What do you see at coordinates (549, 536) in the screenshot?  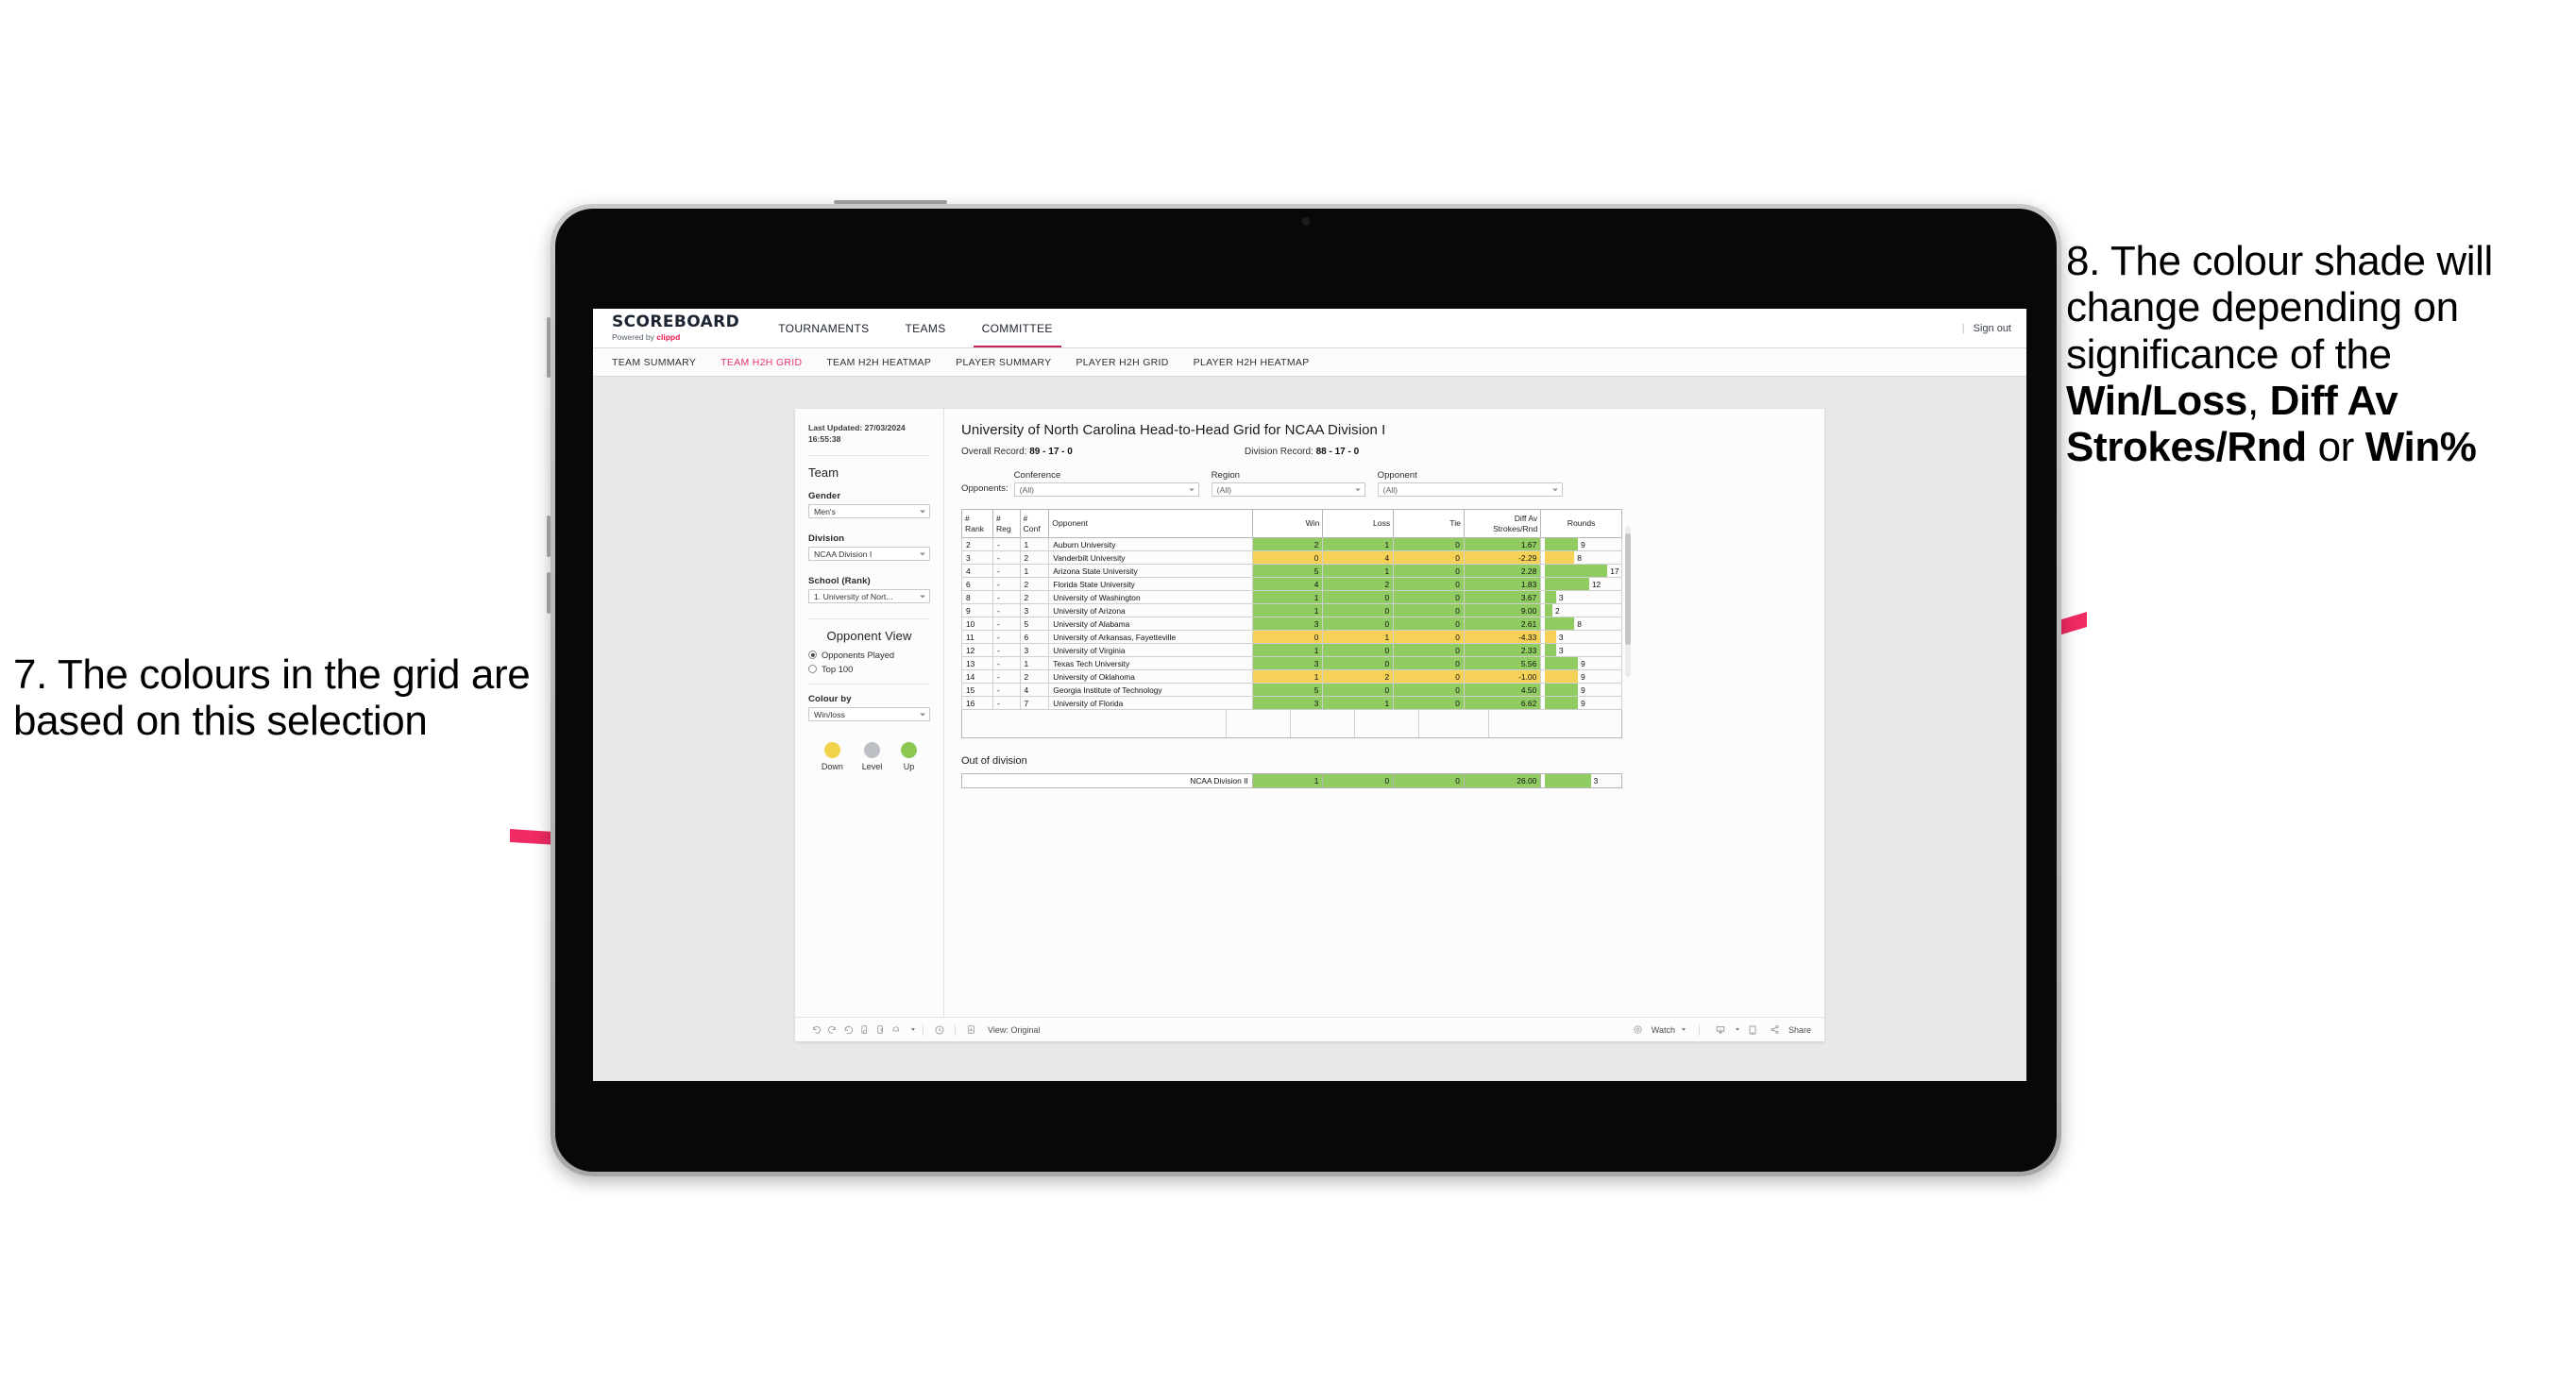 I see `volume-up-button` at bounding box center [549, 536].